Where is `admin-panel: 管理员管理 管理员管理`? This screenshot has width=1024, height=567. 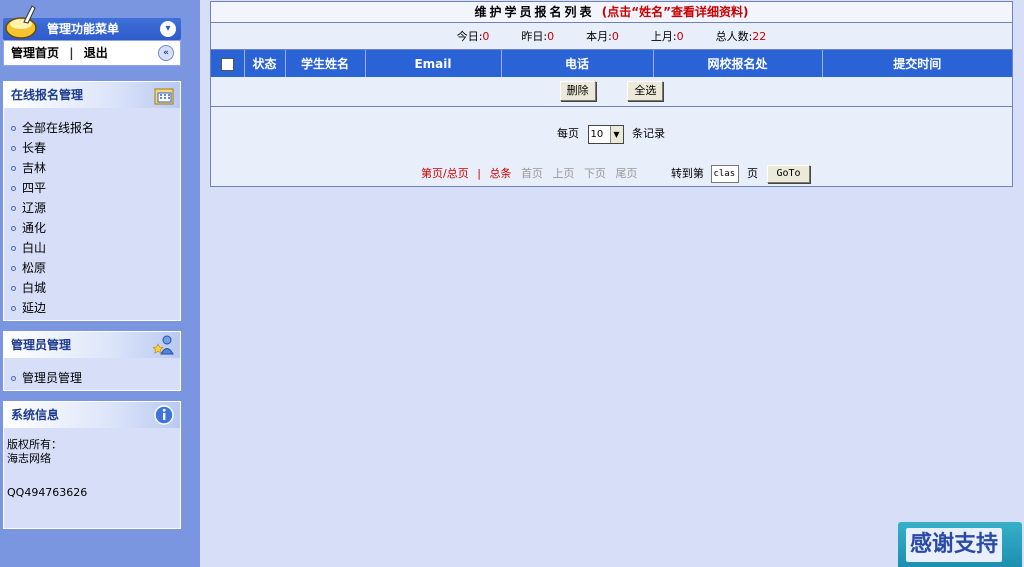 admin-panel: 管理员管理 管理员管理 is located at coordinates (92, 361).